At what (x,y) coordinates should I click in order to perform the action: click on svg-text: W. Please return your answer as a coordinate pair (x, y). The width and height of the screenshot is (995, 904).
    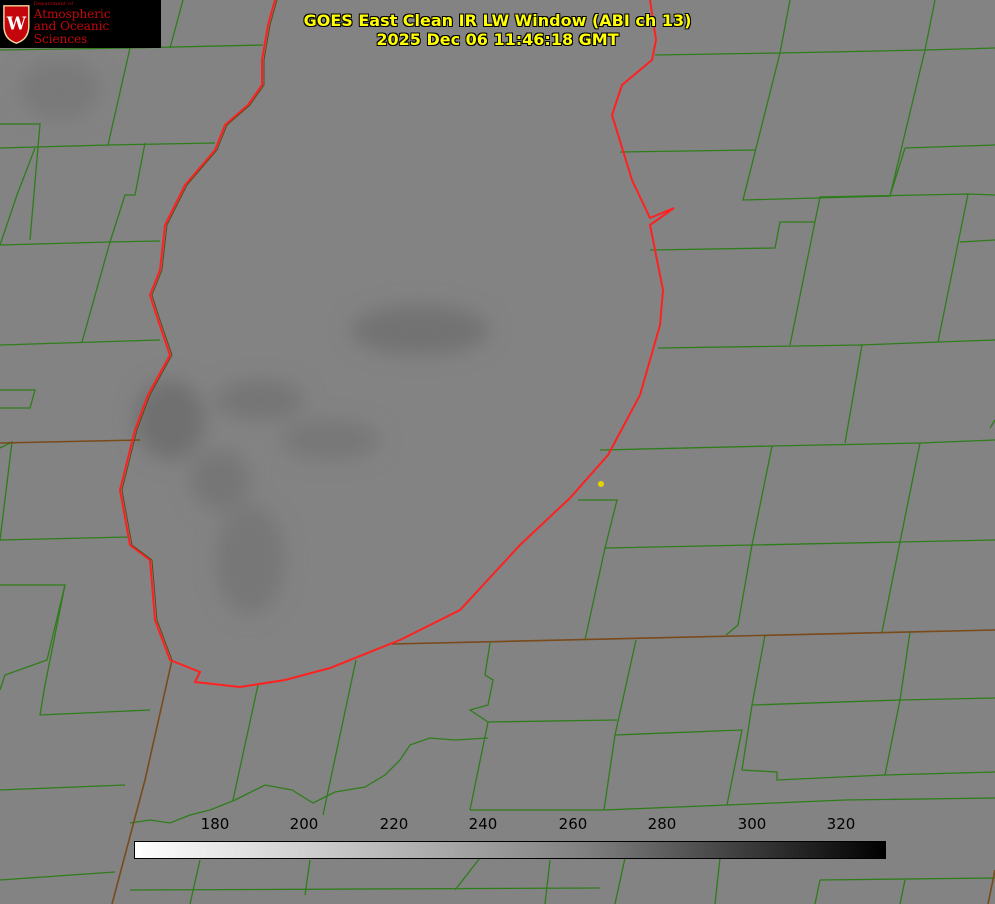
    Looking at the image, I should click on (16, 25).